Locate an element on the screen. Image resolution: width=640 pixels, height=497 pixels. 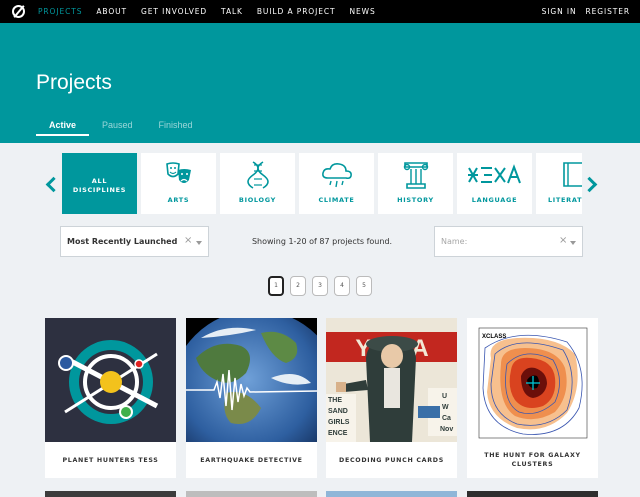
nav-link-about: ABOUT is located at coordinates (111, 11).